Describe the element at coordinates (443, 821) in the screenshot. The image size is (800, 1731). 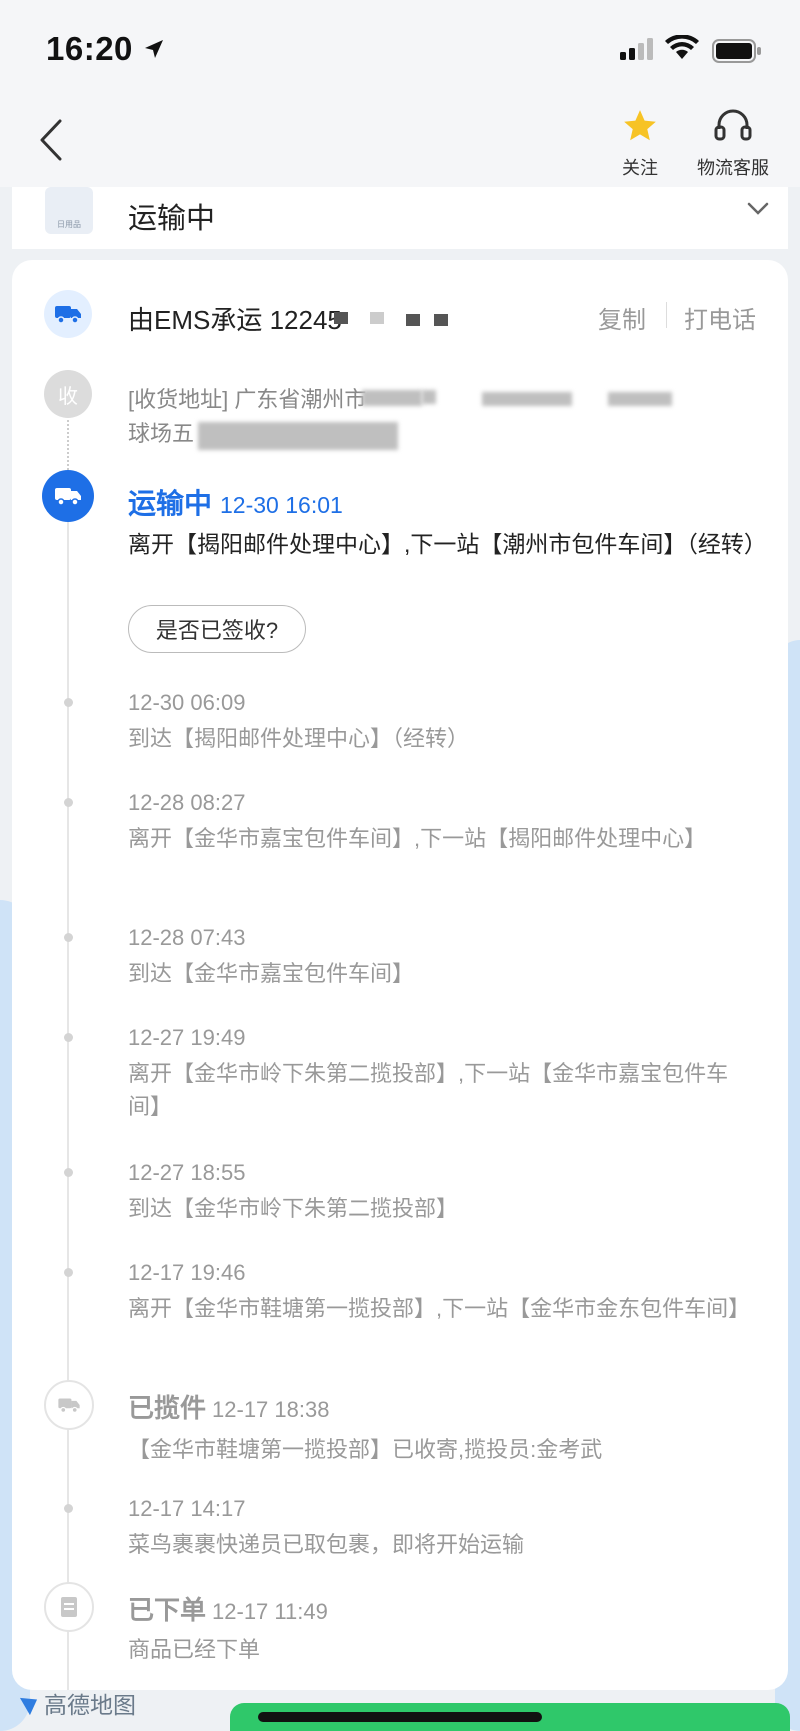
I see `timeline-event: 12-28 08:27 离开【金华市嘉宝包件车间】,下一站【揭阳邮件处理中心】` at that location.